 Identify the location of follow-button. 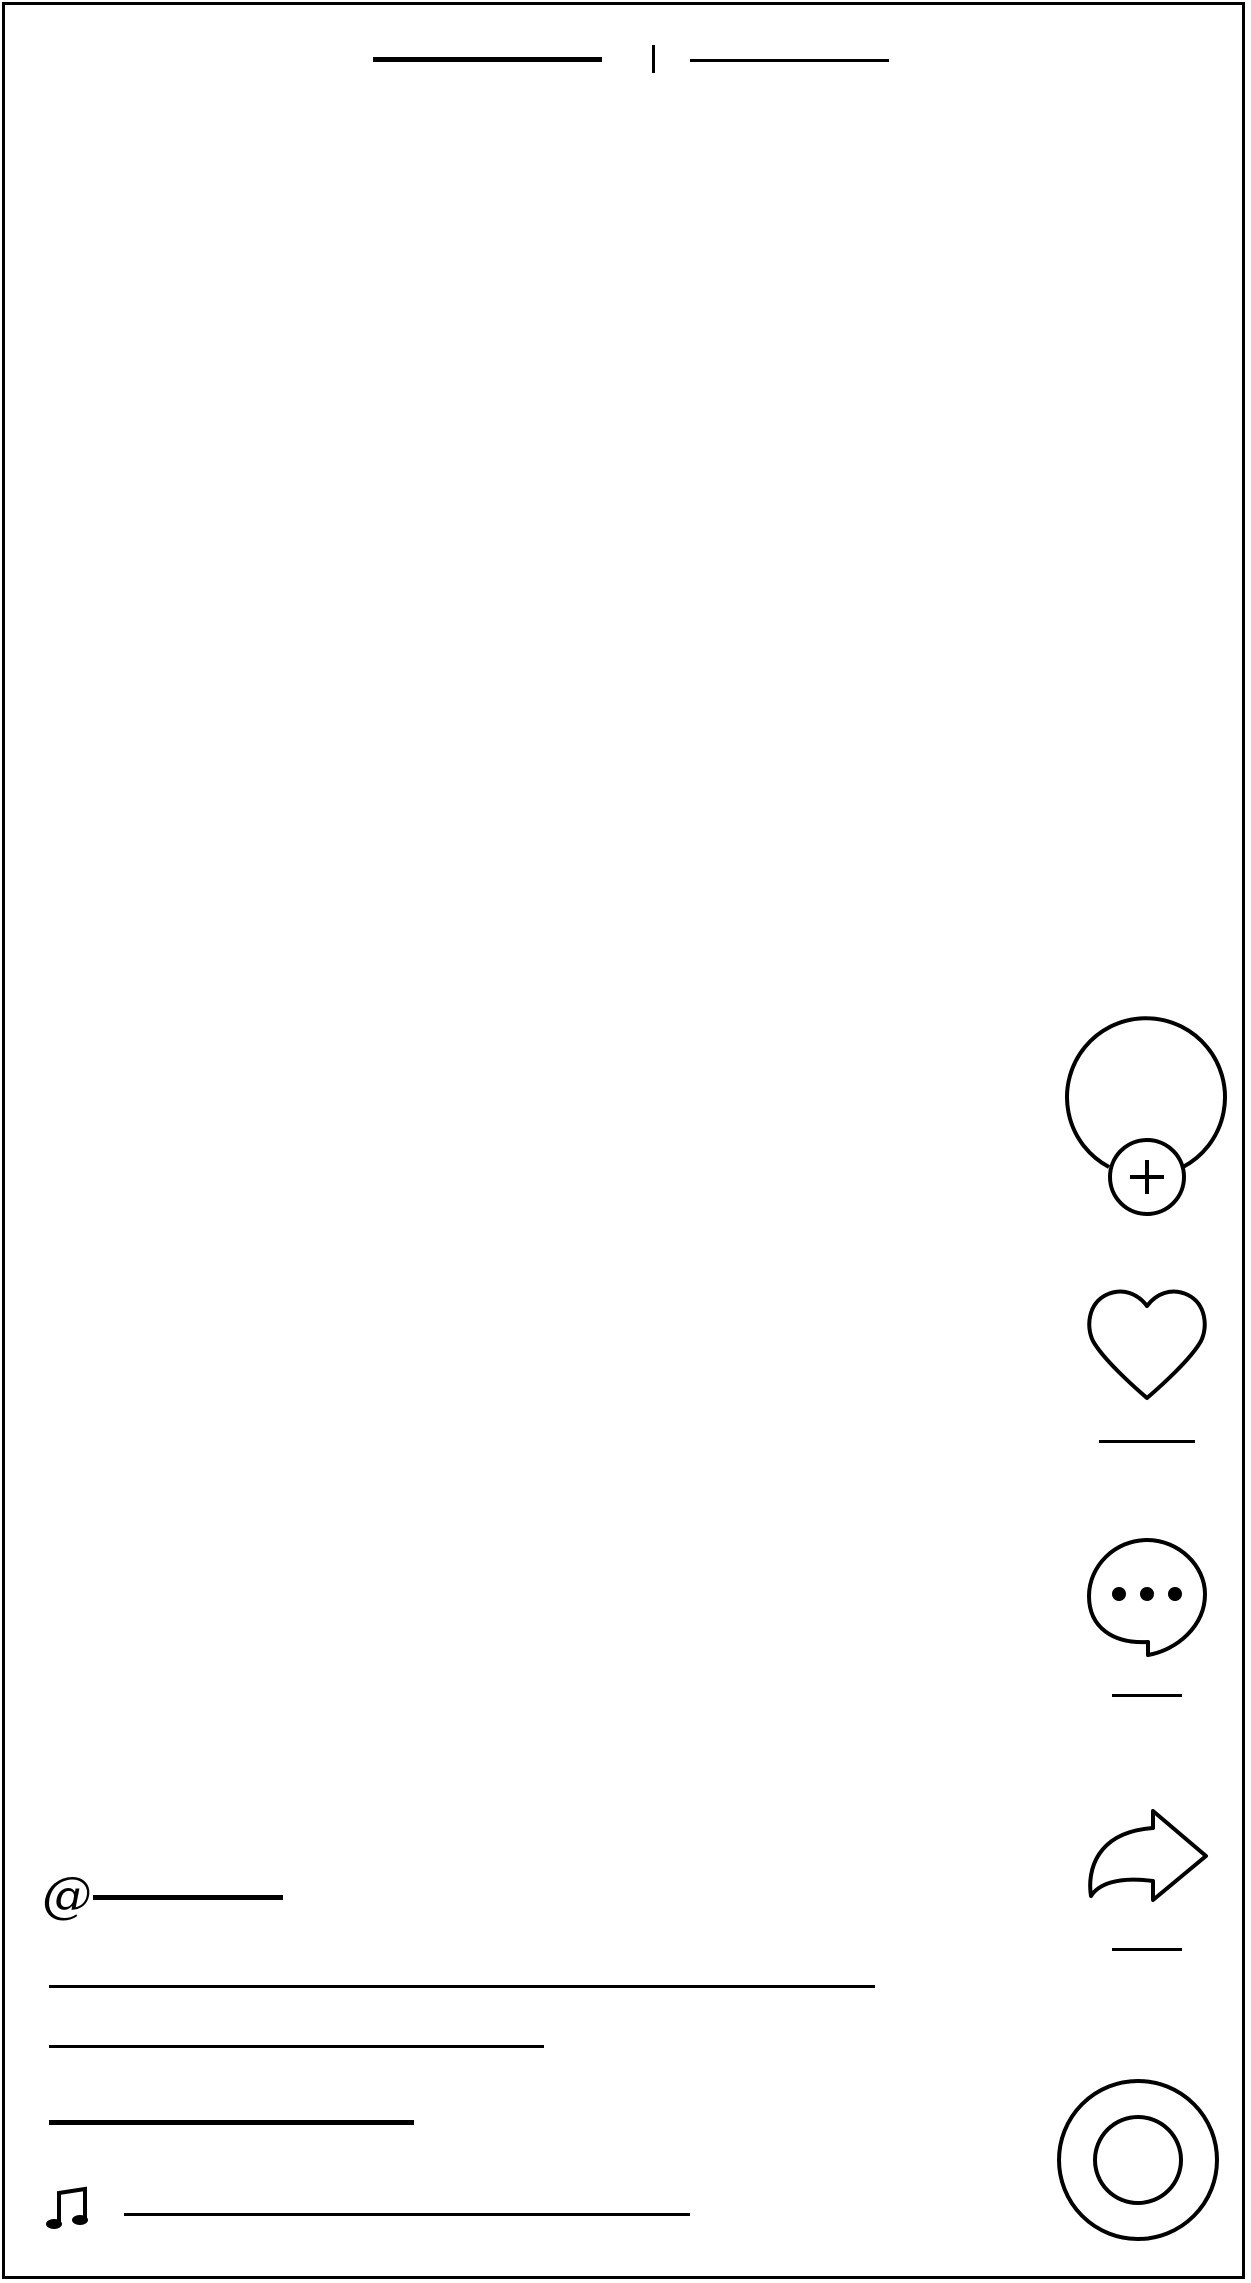
(1147, 1177).